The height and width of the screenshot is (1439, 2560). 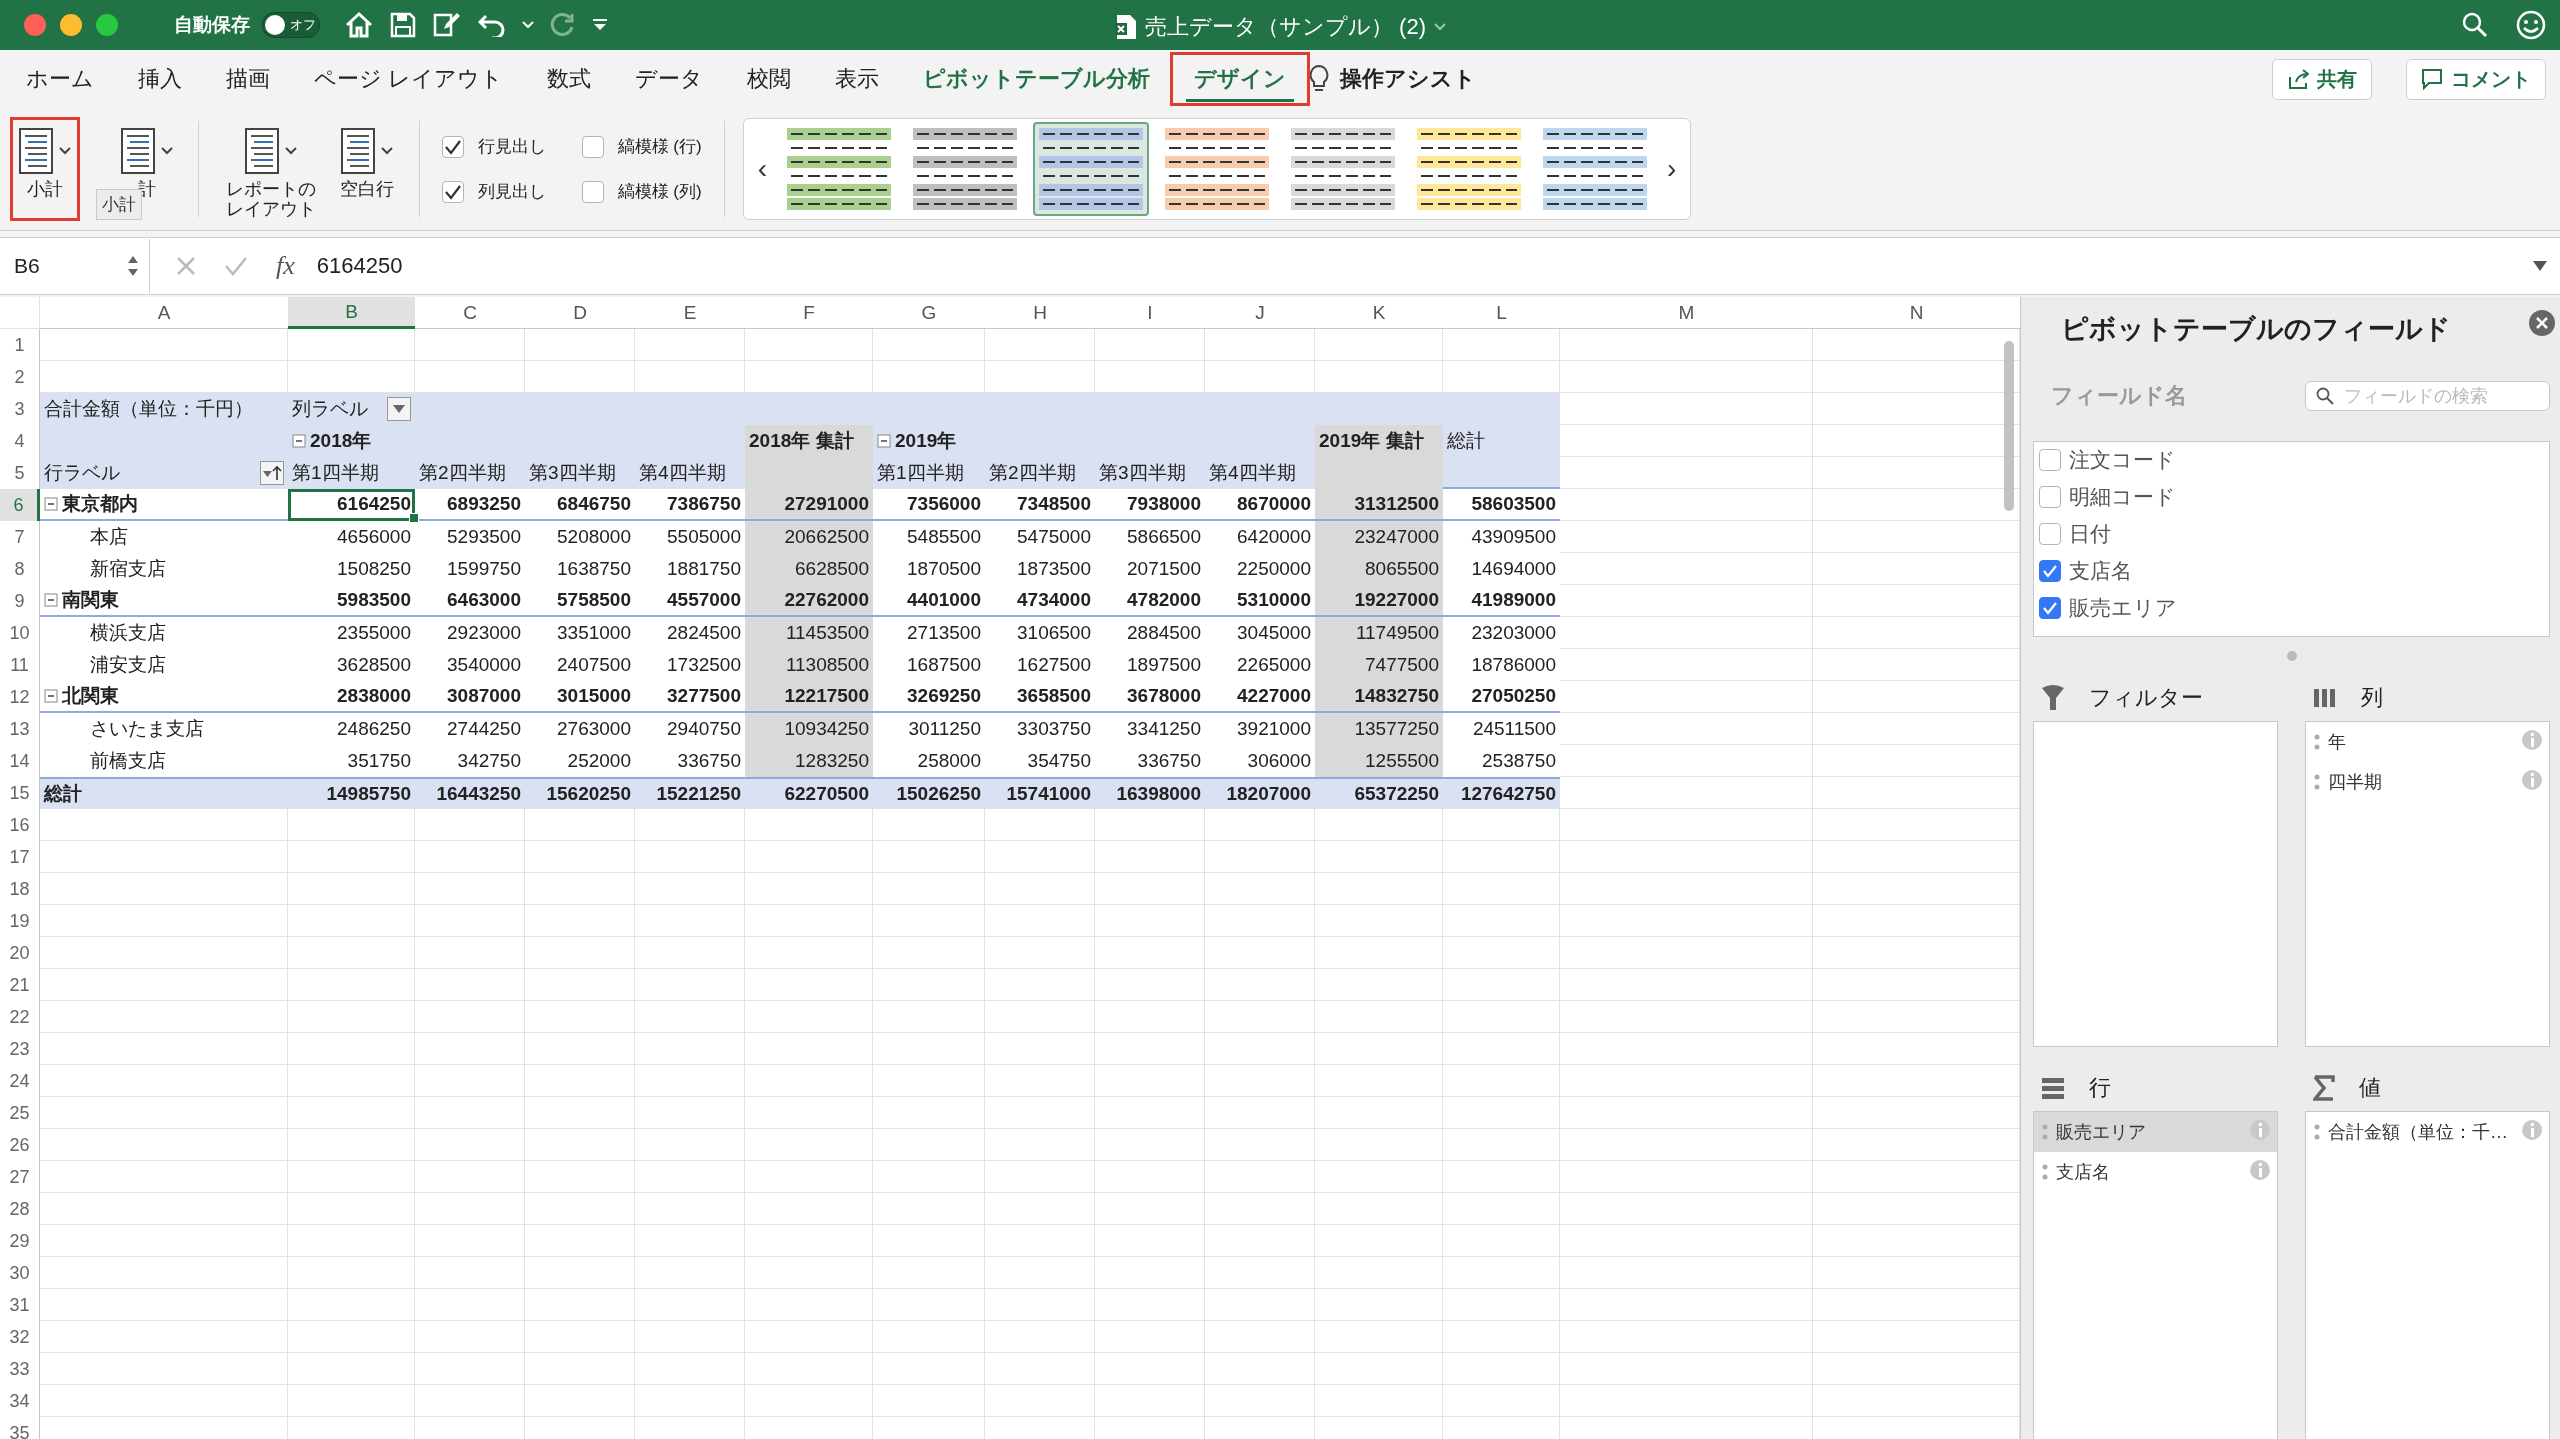 What do you see at coordinates (2294, 534) in the screenshot?
I see `field-checkbox: 日付` at bounding box center [2294, 534].